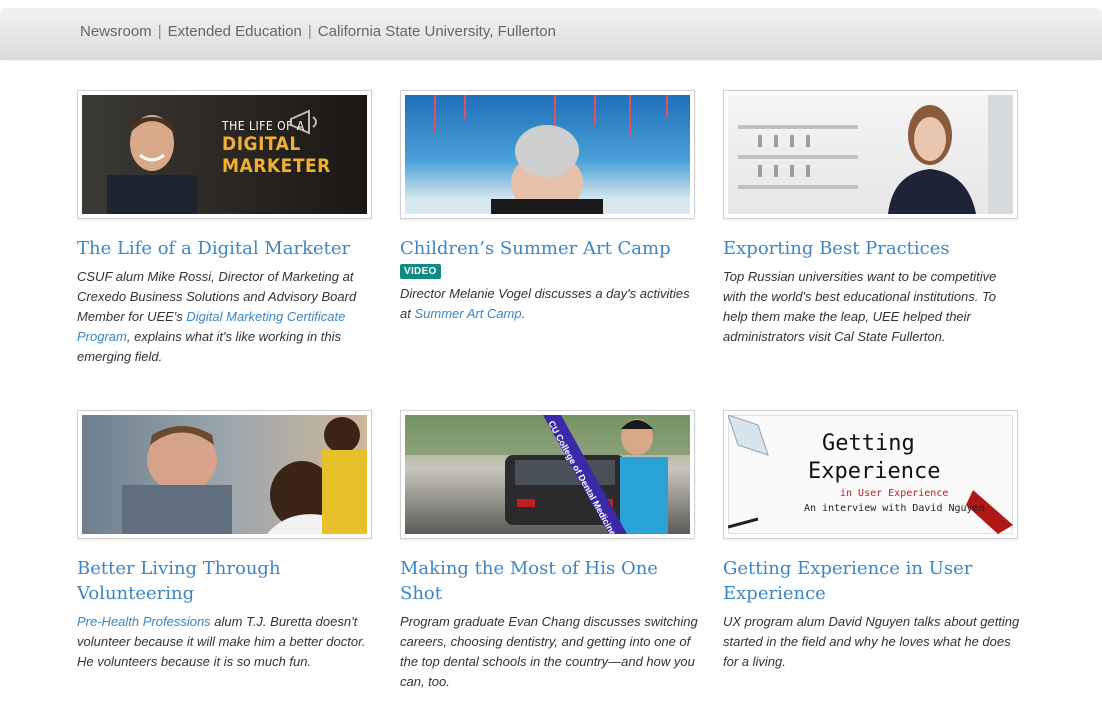 This screenshot has height=707, width=1102. What do you see at coordinates (437, 31) in the screenshot?
I see `breadcrumb-csuf: California State University, Fullerton` at bounding box center [437, 31].